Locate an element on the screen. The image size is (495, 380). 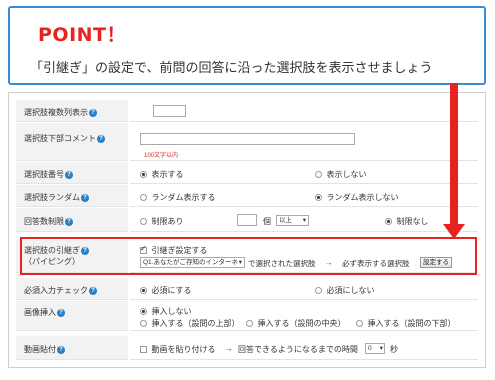
row-random: 選択肢ランダム? ランダム表示する ランダム表示しない is located at coordinates (247, 196).